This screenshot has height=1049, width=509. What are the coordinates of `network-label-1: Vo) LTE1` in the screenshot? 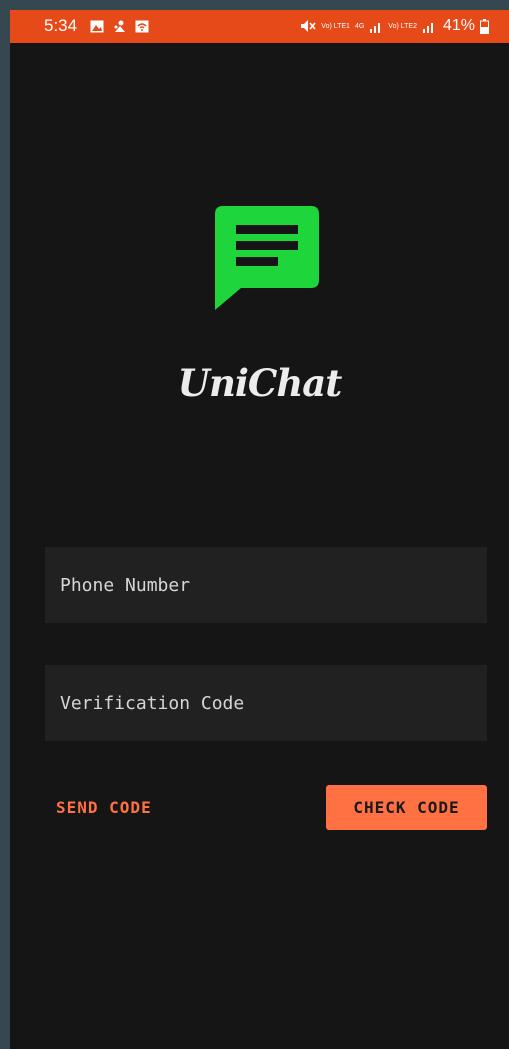 It's located at (335, 26).